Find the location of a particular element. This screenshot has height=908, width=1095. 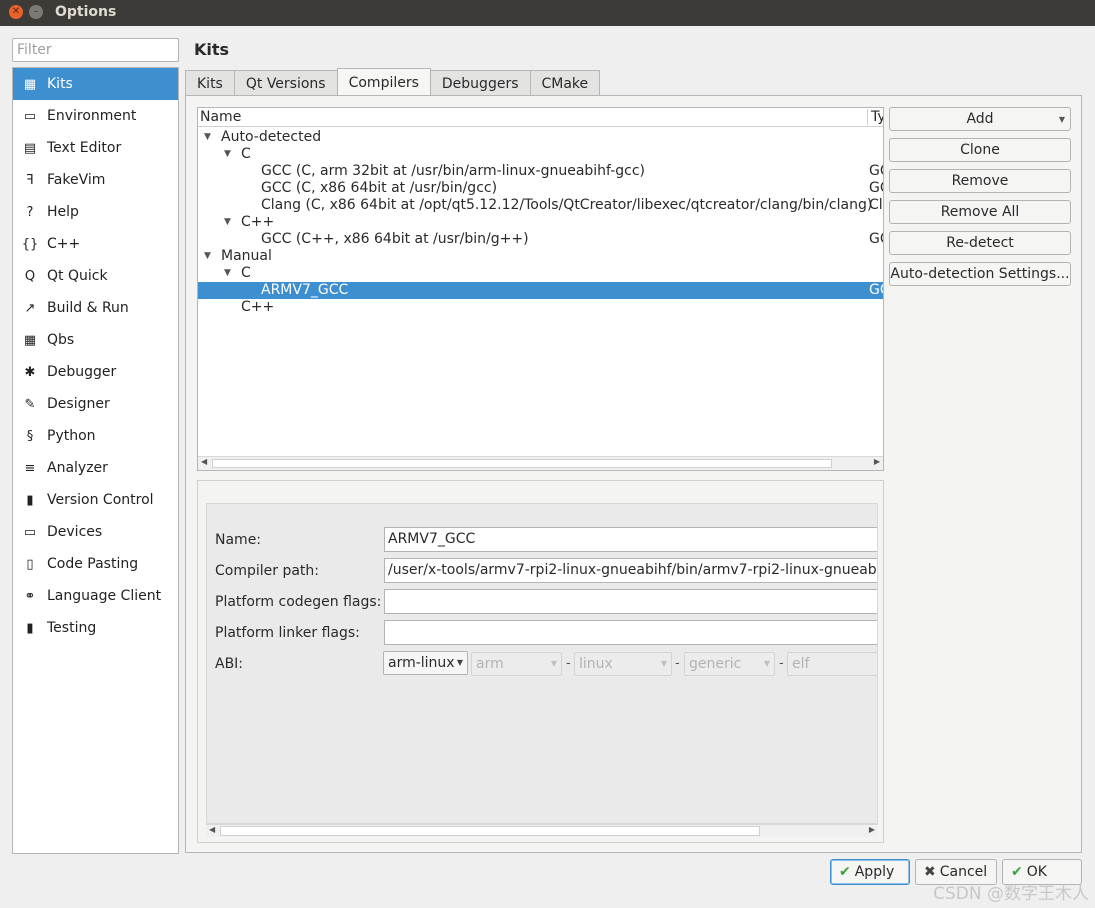

watermark: CSDN @数字王木人 is located at coordinates (1011, 894).